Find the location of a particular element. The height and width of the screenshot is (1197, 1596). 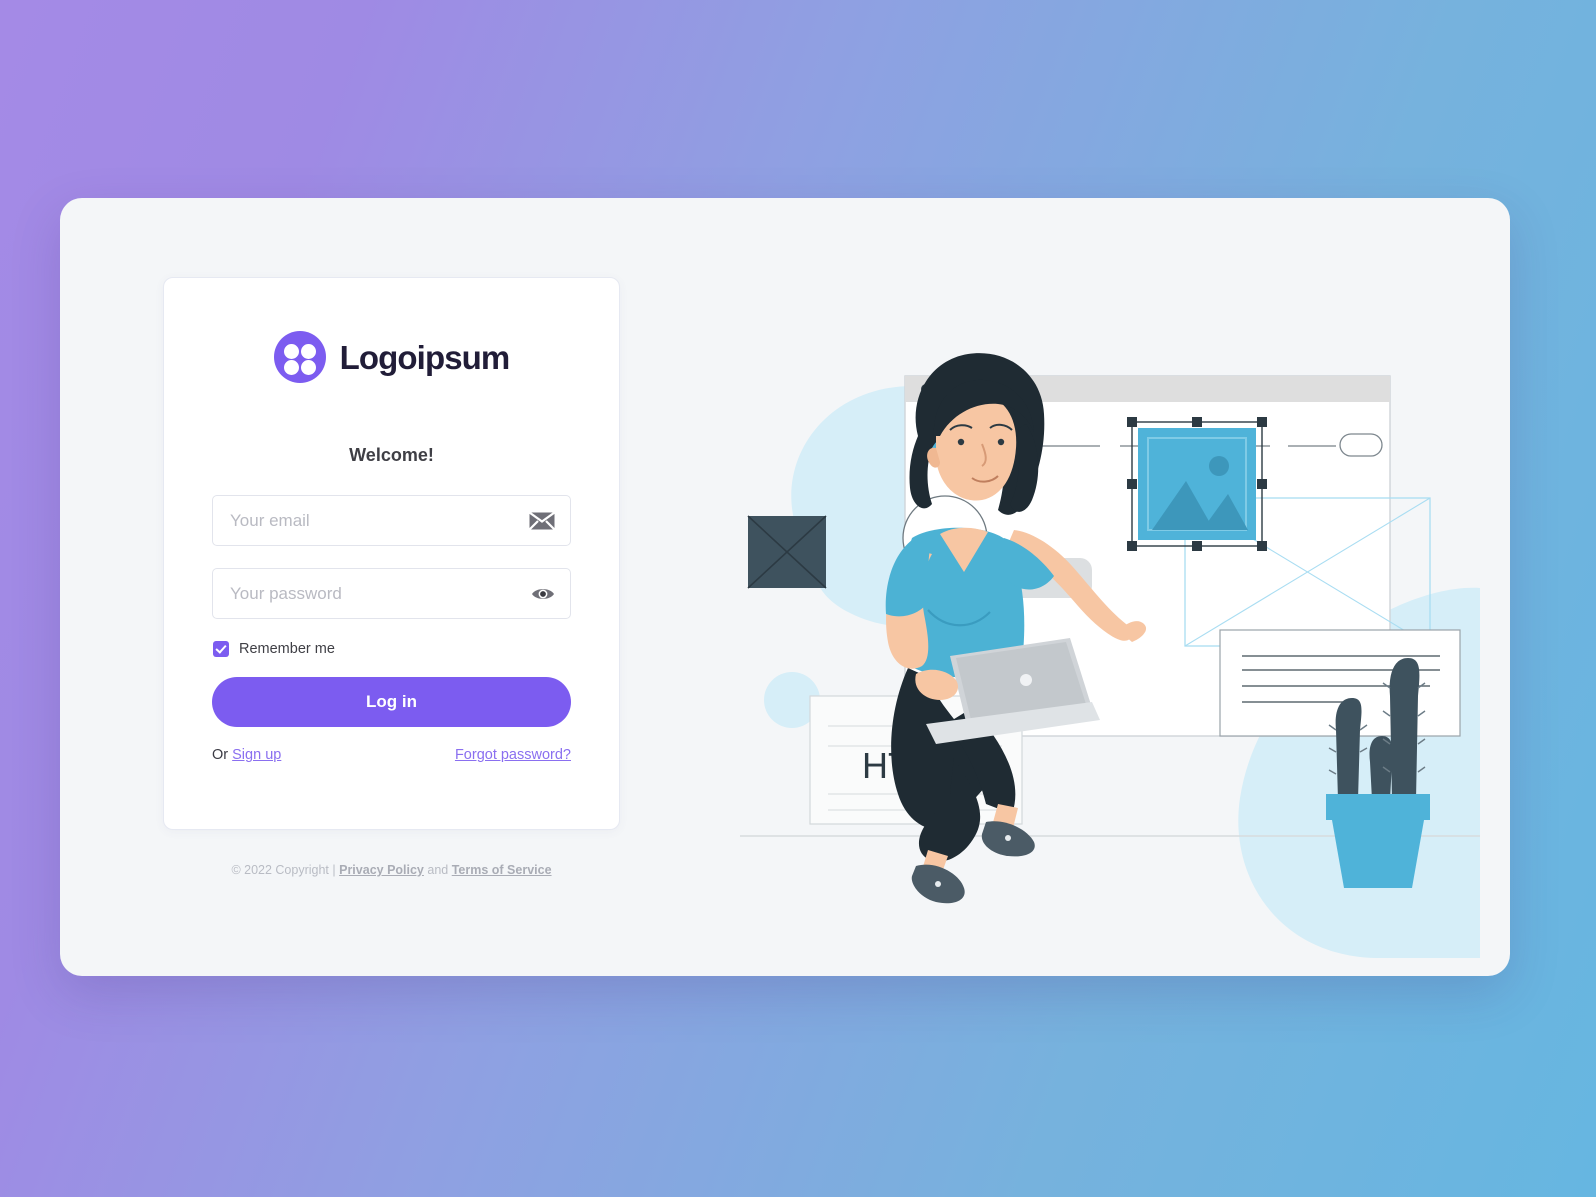

envelope-icon is located at coordinates (542, 520).